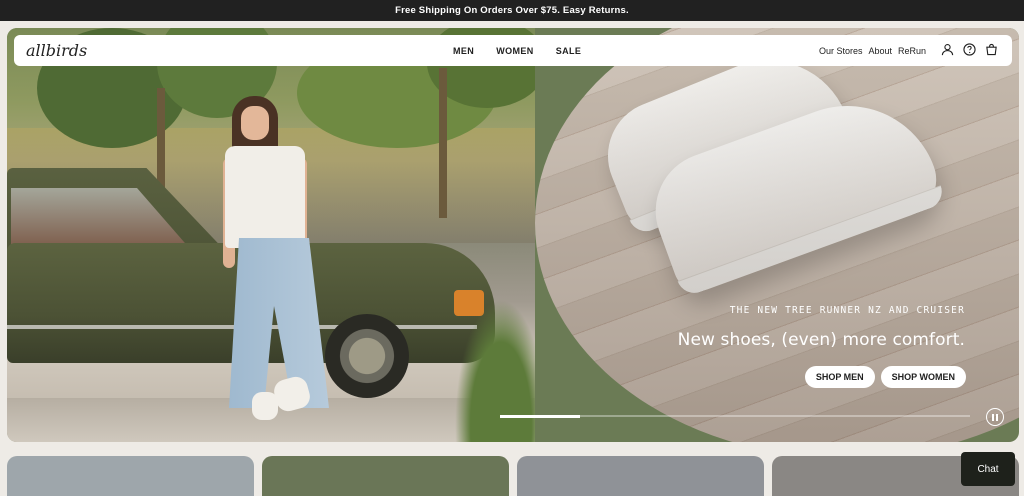 This screenshot has width=1024, height=496. Describe the element at coordinates (923, 377) in the screenshot. I see `shop-women-button: SHOP WOMEN` at that location.